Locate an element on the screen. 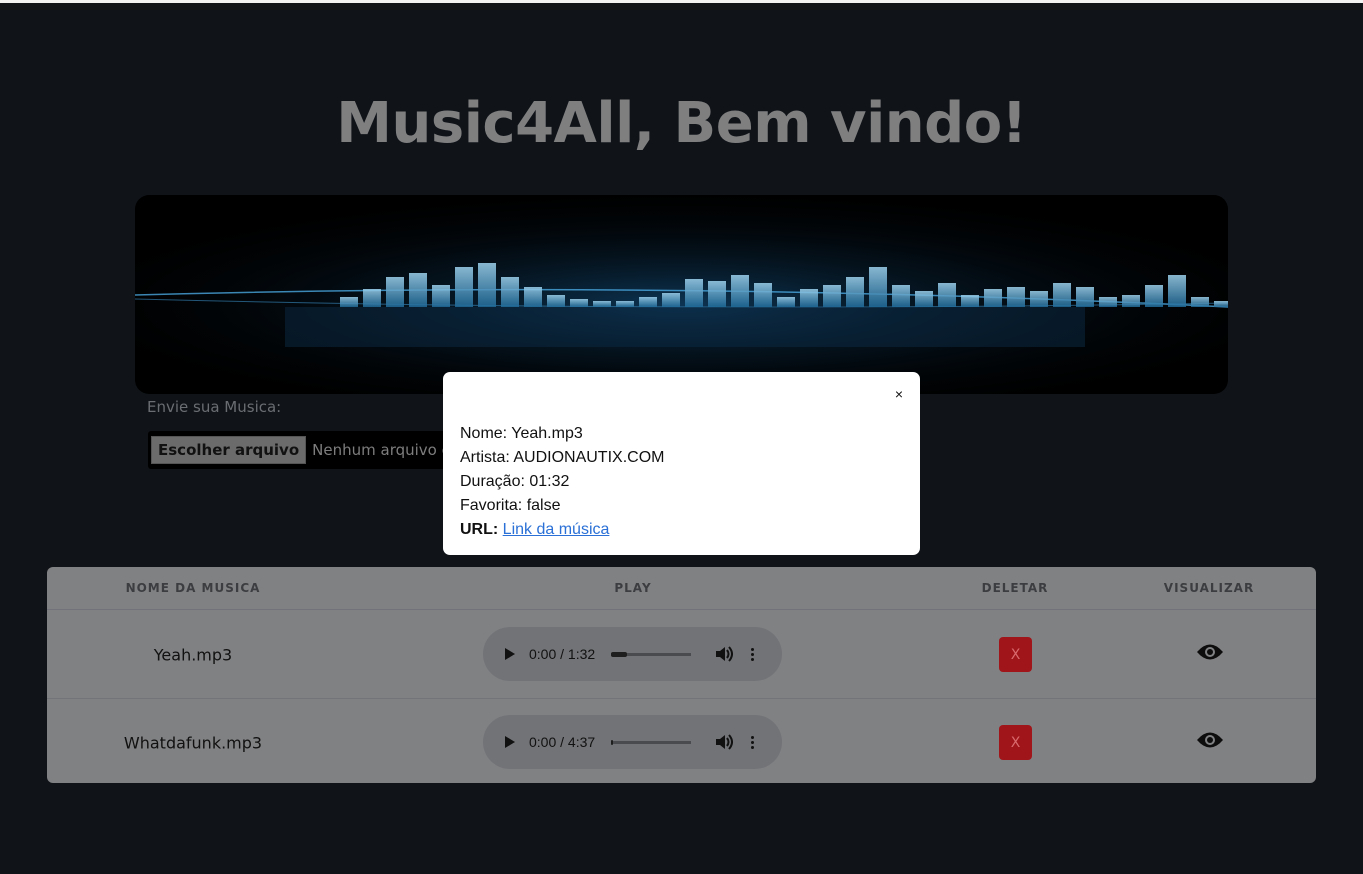 This screenshot has width=1363, height=874. page-title: Music4All, Bem vindo! is located at coordinates (681, 123).